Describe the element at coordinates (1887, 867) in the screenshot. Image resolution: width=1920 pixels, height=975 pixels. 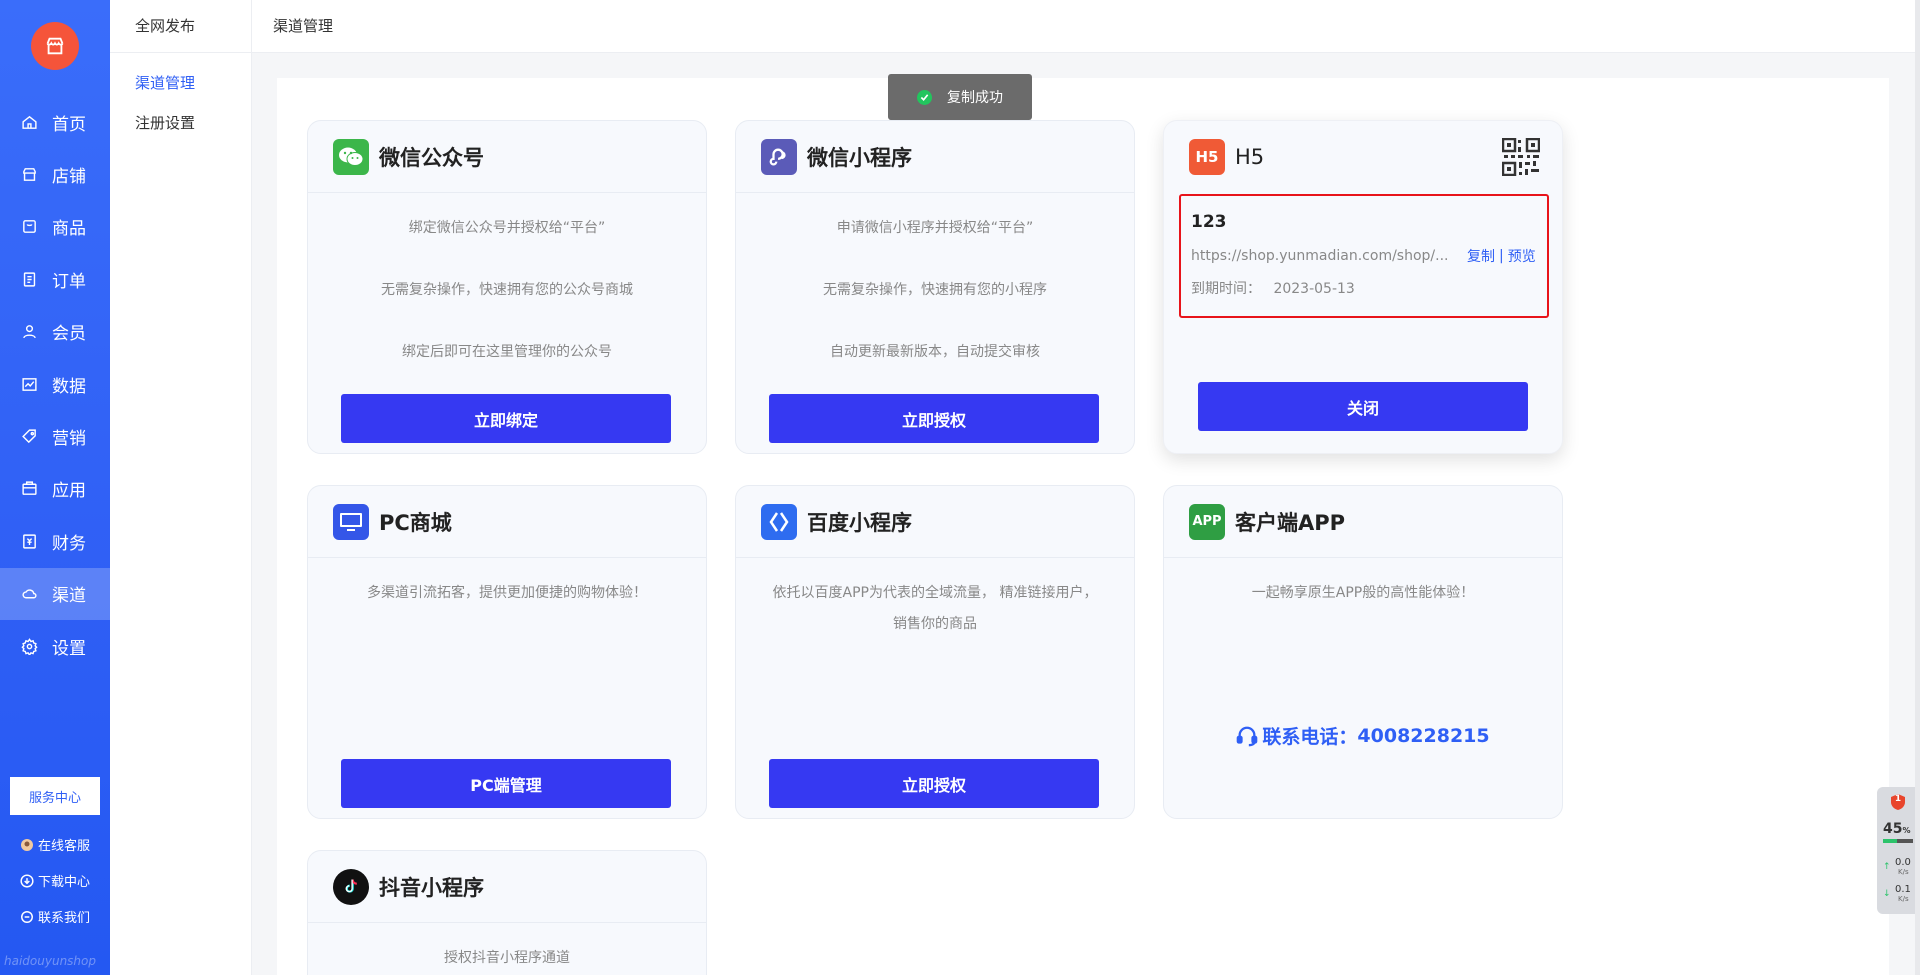
I see `upload-arrow-icon: ↑` at that location.